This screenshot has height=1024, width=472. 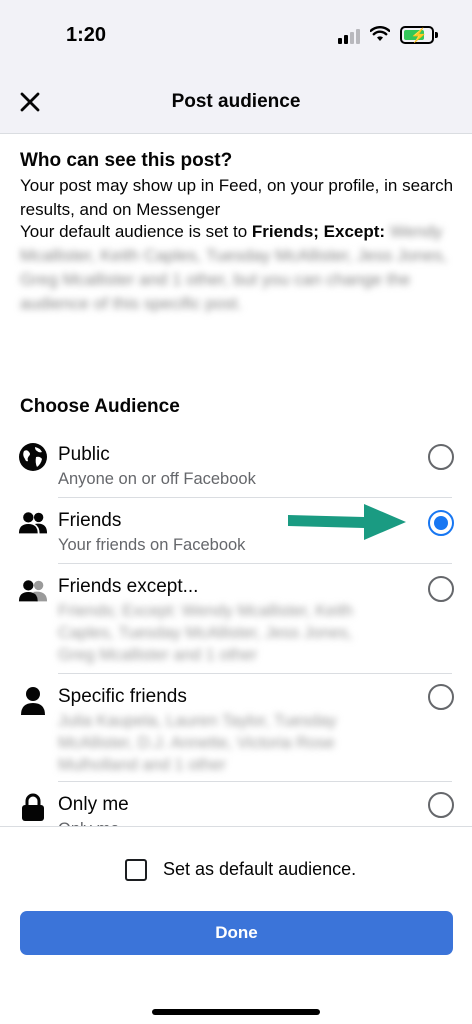 What do you see at coordinates (93, 804) in the screenshot?
I see `option-label: Only me` at bounding box center [93, 804].